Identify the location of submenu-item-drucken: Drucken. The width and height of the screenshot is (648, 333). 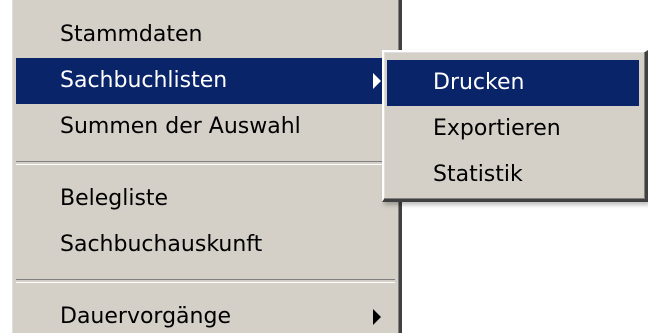
(513, 83).